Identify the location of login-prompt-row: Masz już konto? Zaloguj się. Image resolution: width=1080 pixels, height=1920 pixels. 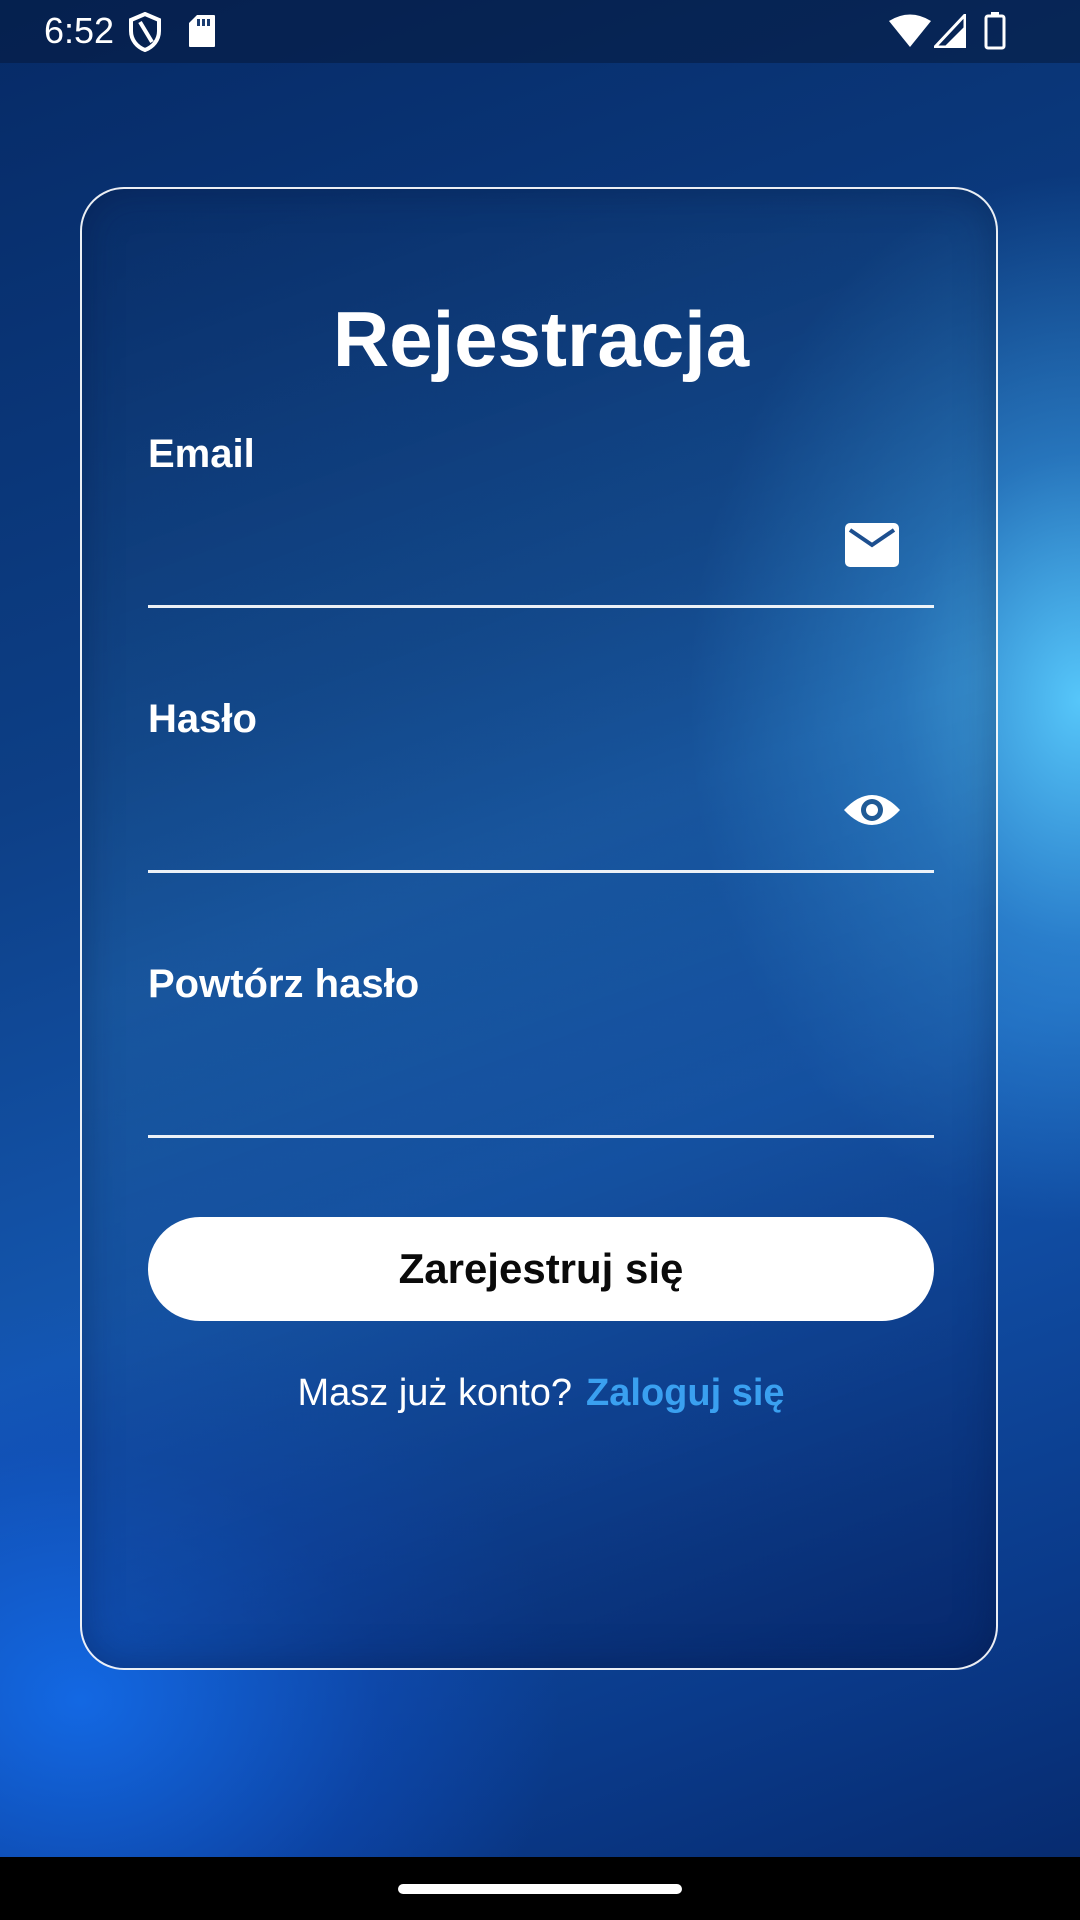
(541, 1393).